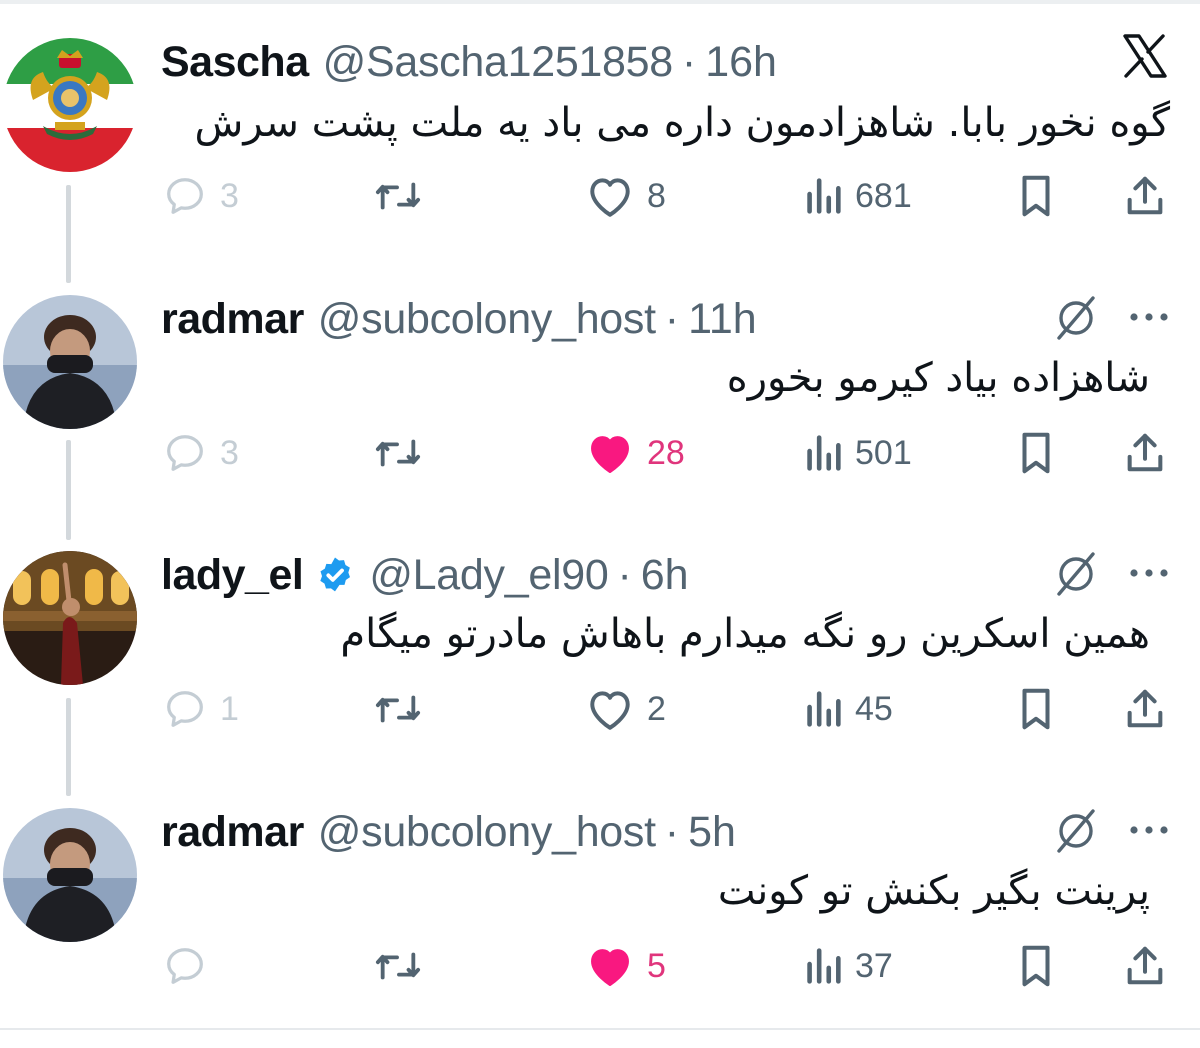  What do you see at coordinates (600, 2) in the screenshot?
I see `top-divider` at bounding box center [600, 2].